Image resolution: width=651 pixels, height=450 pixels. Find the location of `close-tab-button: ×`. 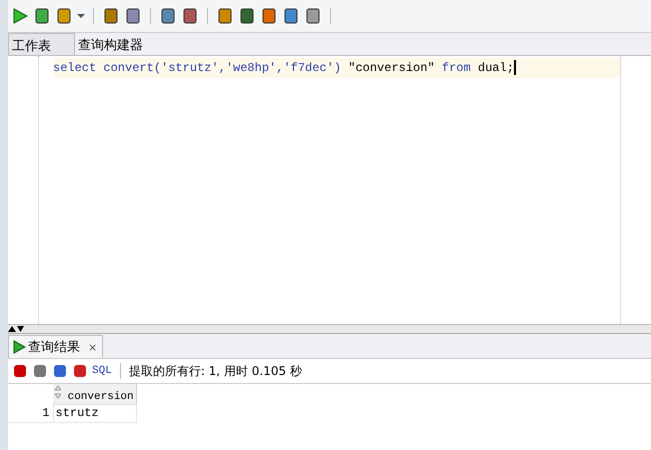

close-tab-button: × is located at coordinates (93, 347).